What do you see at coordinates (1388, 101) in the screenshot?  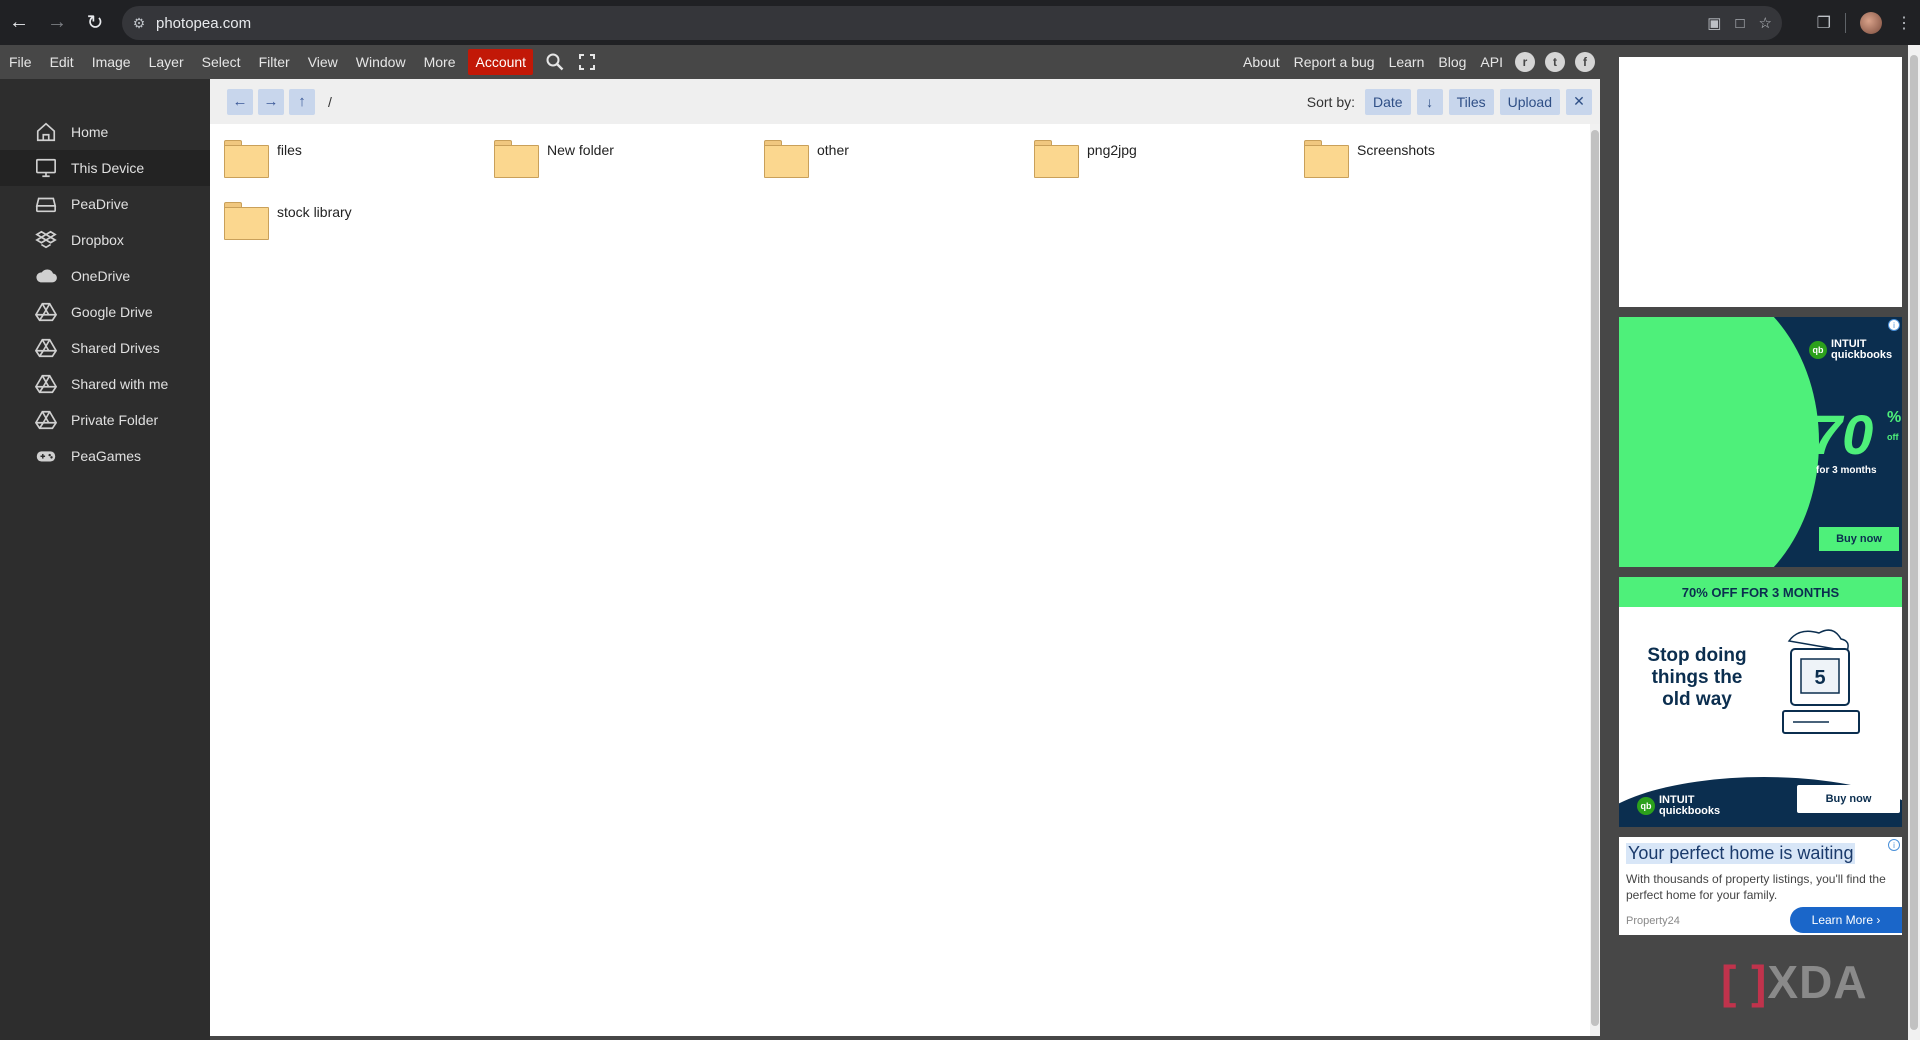 I see `sort-by-button: Date` at bounding box center [1388, 101].